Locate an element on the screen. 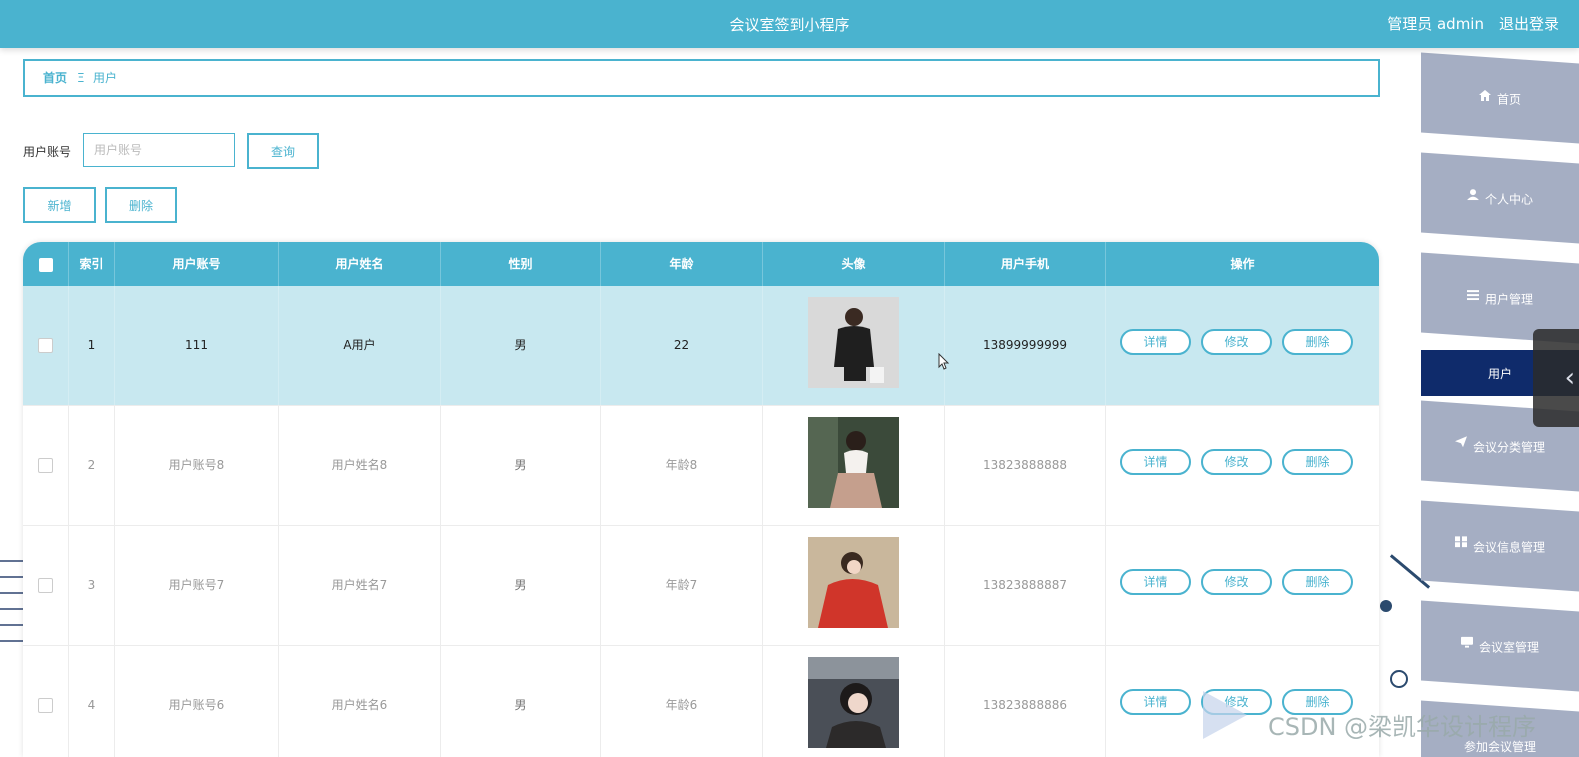 This screenshot has width=1579, height=757. sidebar-item-label: 会议室管理 is located at coordinates (1508, 647).